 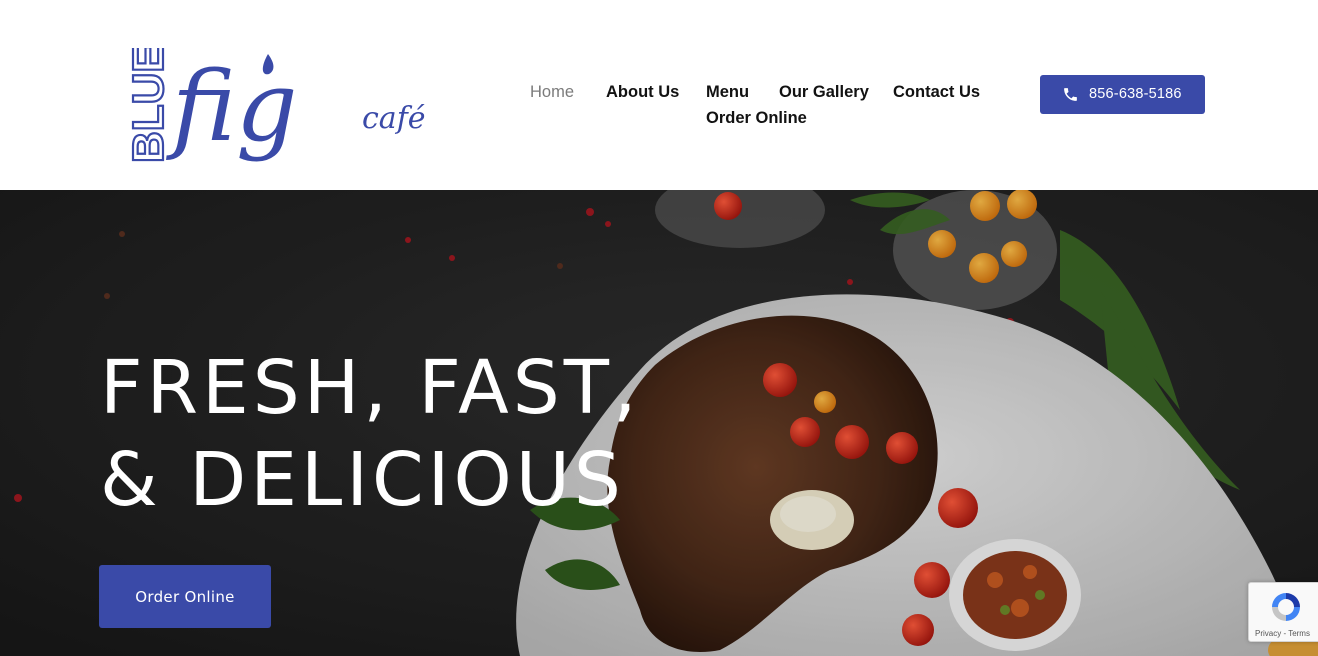 I want to click on hero-headline-line2: & DELICIOUS, so click(x=362, y=480).